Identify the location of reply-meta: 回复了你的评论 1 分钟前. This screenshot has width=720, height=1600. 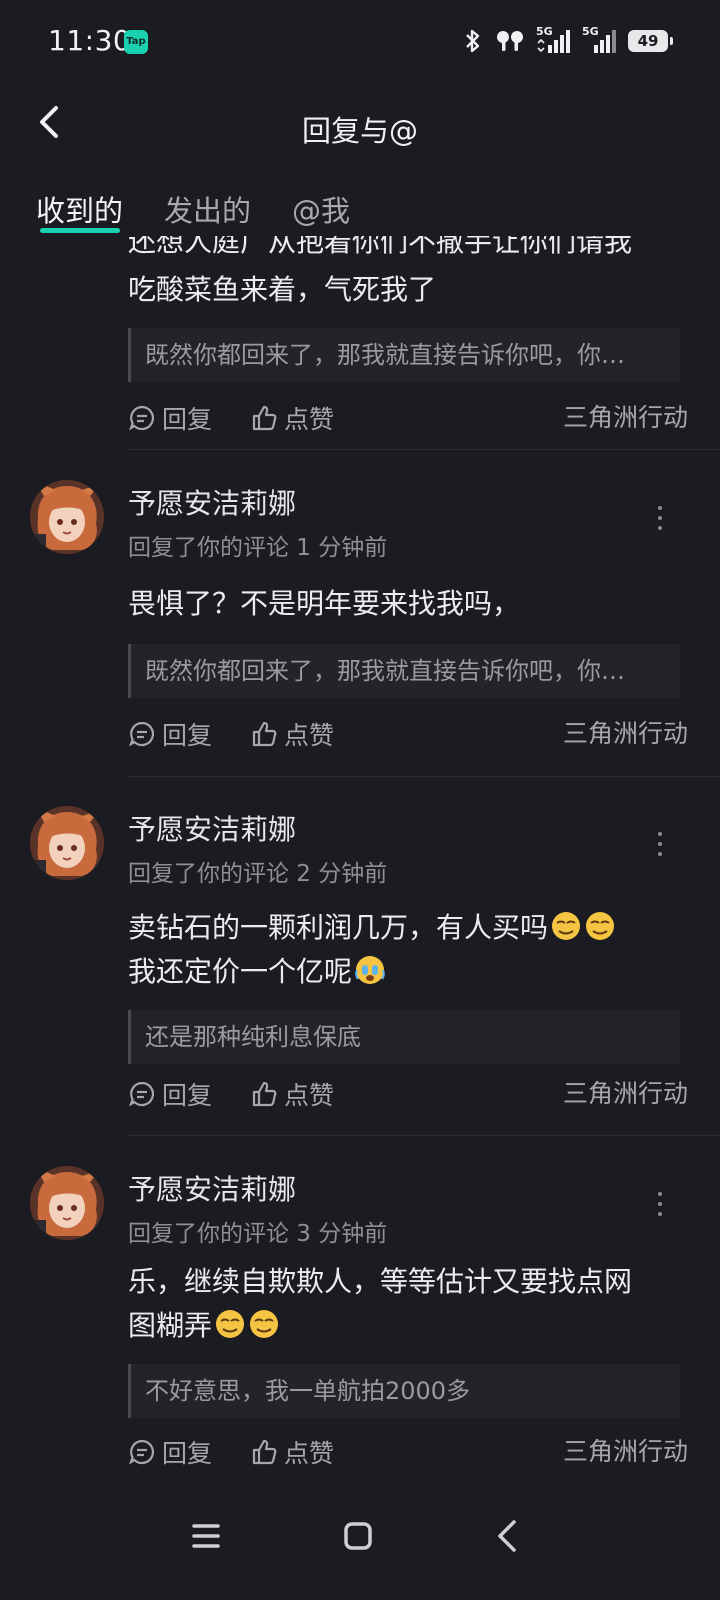
(258, 548).